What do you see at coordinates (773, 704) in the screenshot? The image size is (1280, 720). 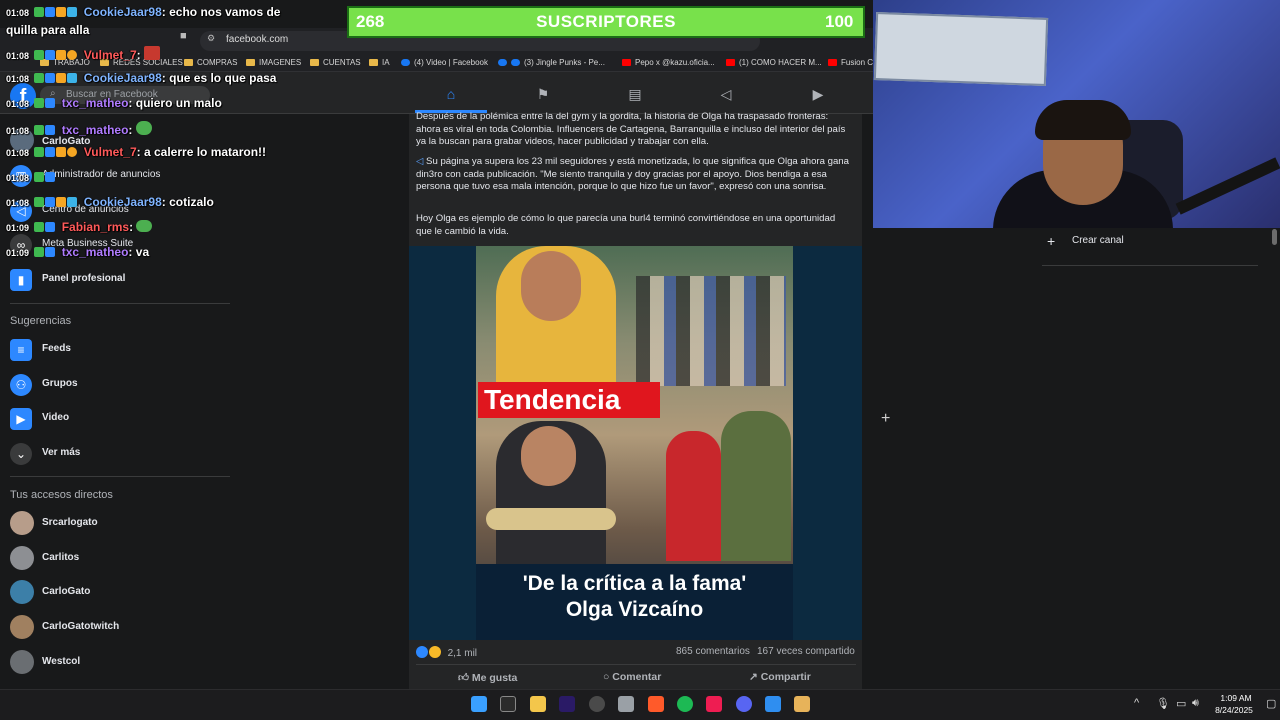 I see `capcut-icon` at bounding box center [773, 704].